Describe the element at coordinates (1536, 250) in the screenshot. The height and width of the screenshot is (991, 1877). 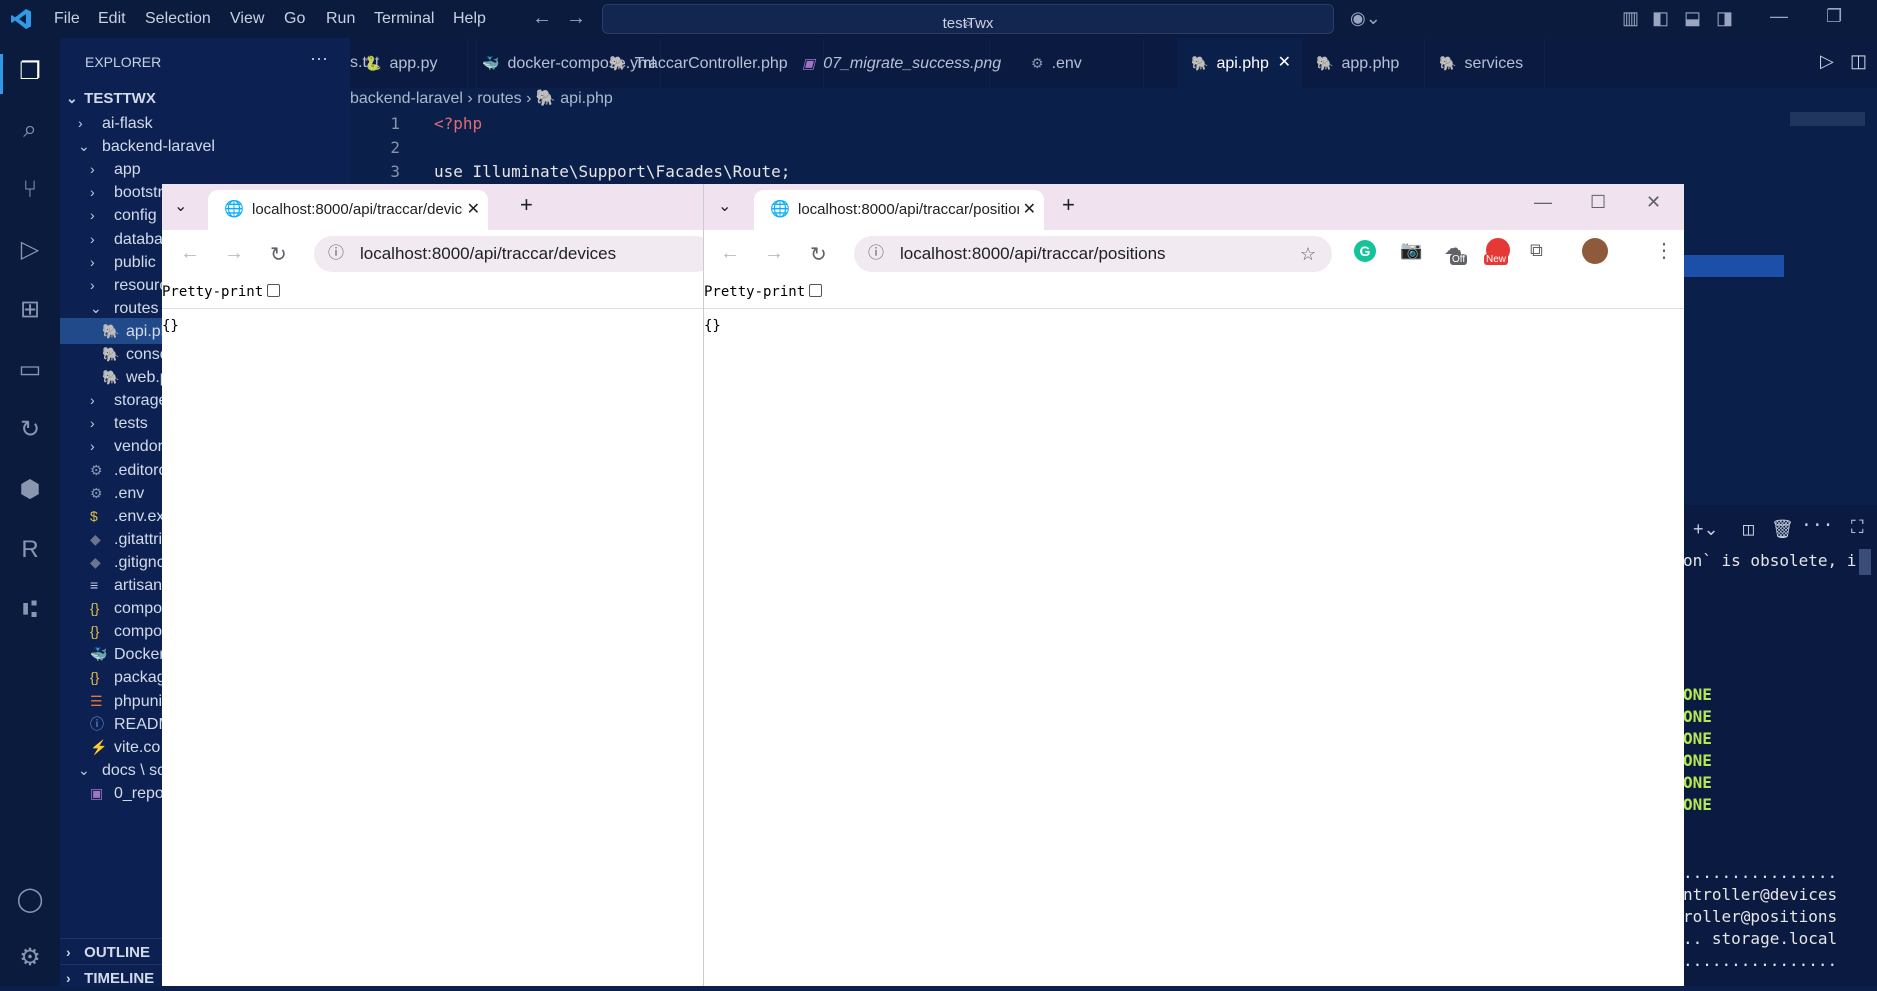
I see `extensions-puzzle-icon: ⧉` at that location.